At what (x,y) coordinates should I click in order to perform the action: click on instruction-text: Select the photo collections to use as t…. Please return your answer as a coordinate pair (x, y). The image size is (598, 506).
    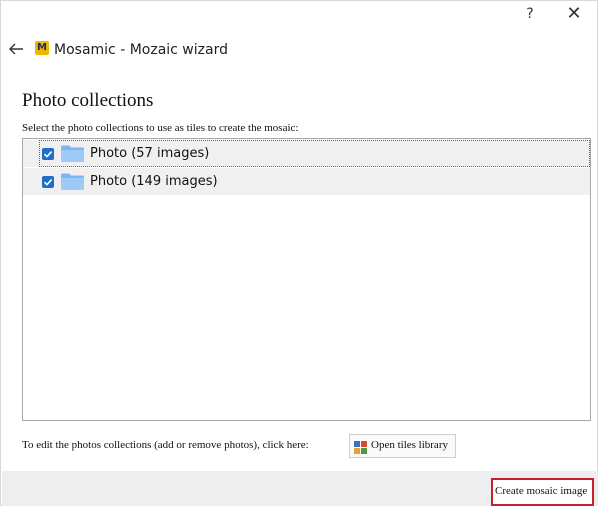
    Looking at the image, I should click on (160, 128).